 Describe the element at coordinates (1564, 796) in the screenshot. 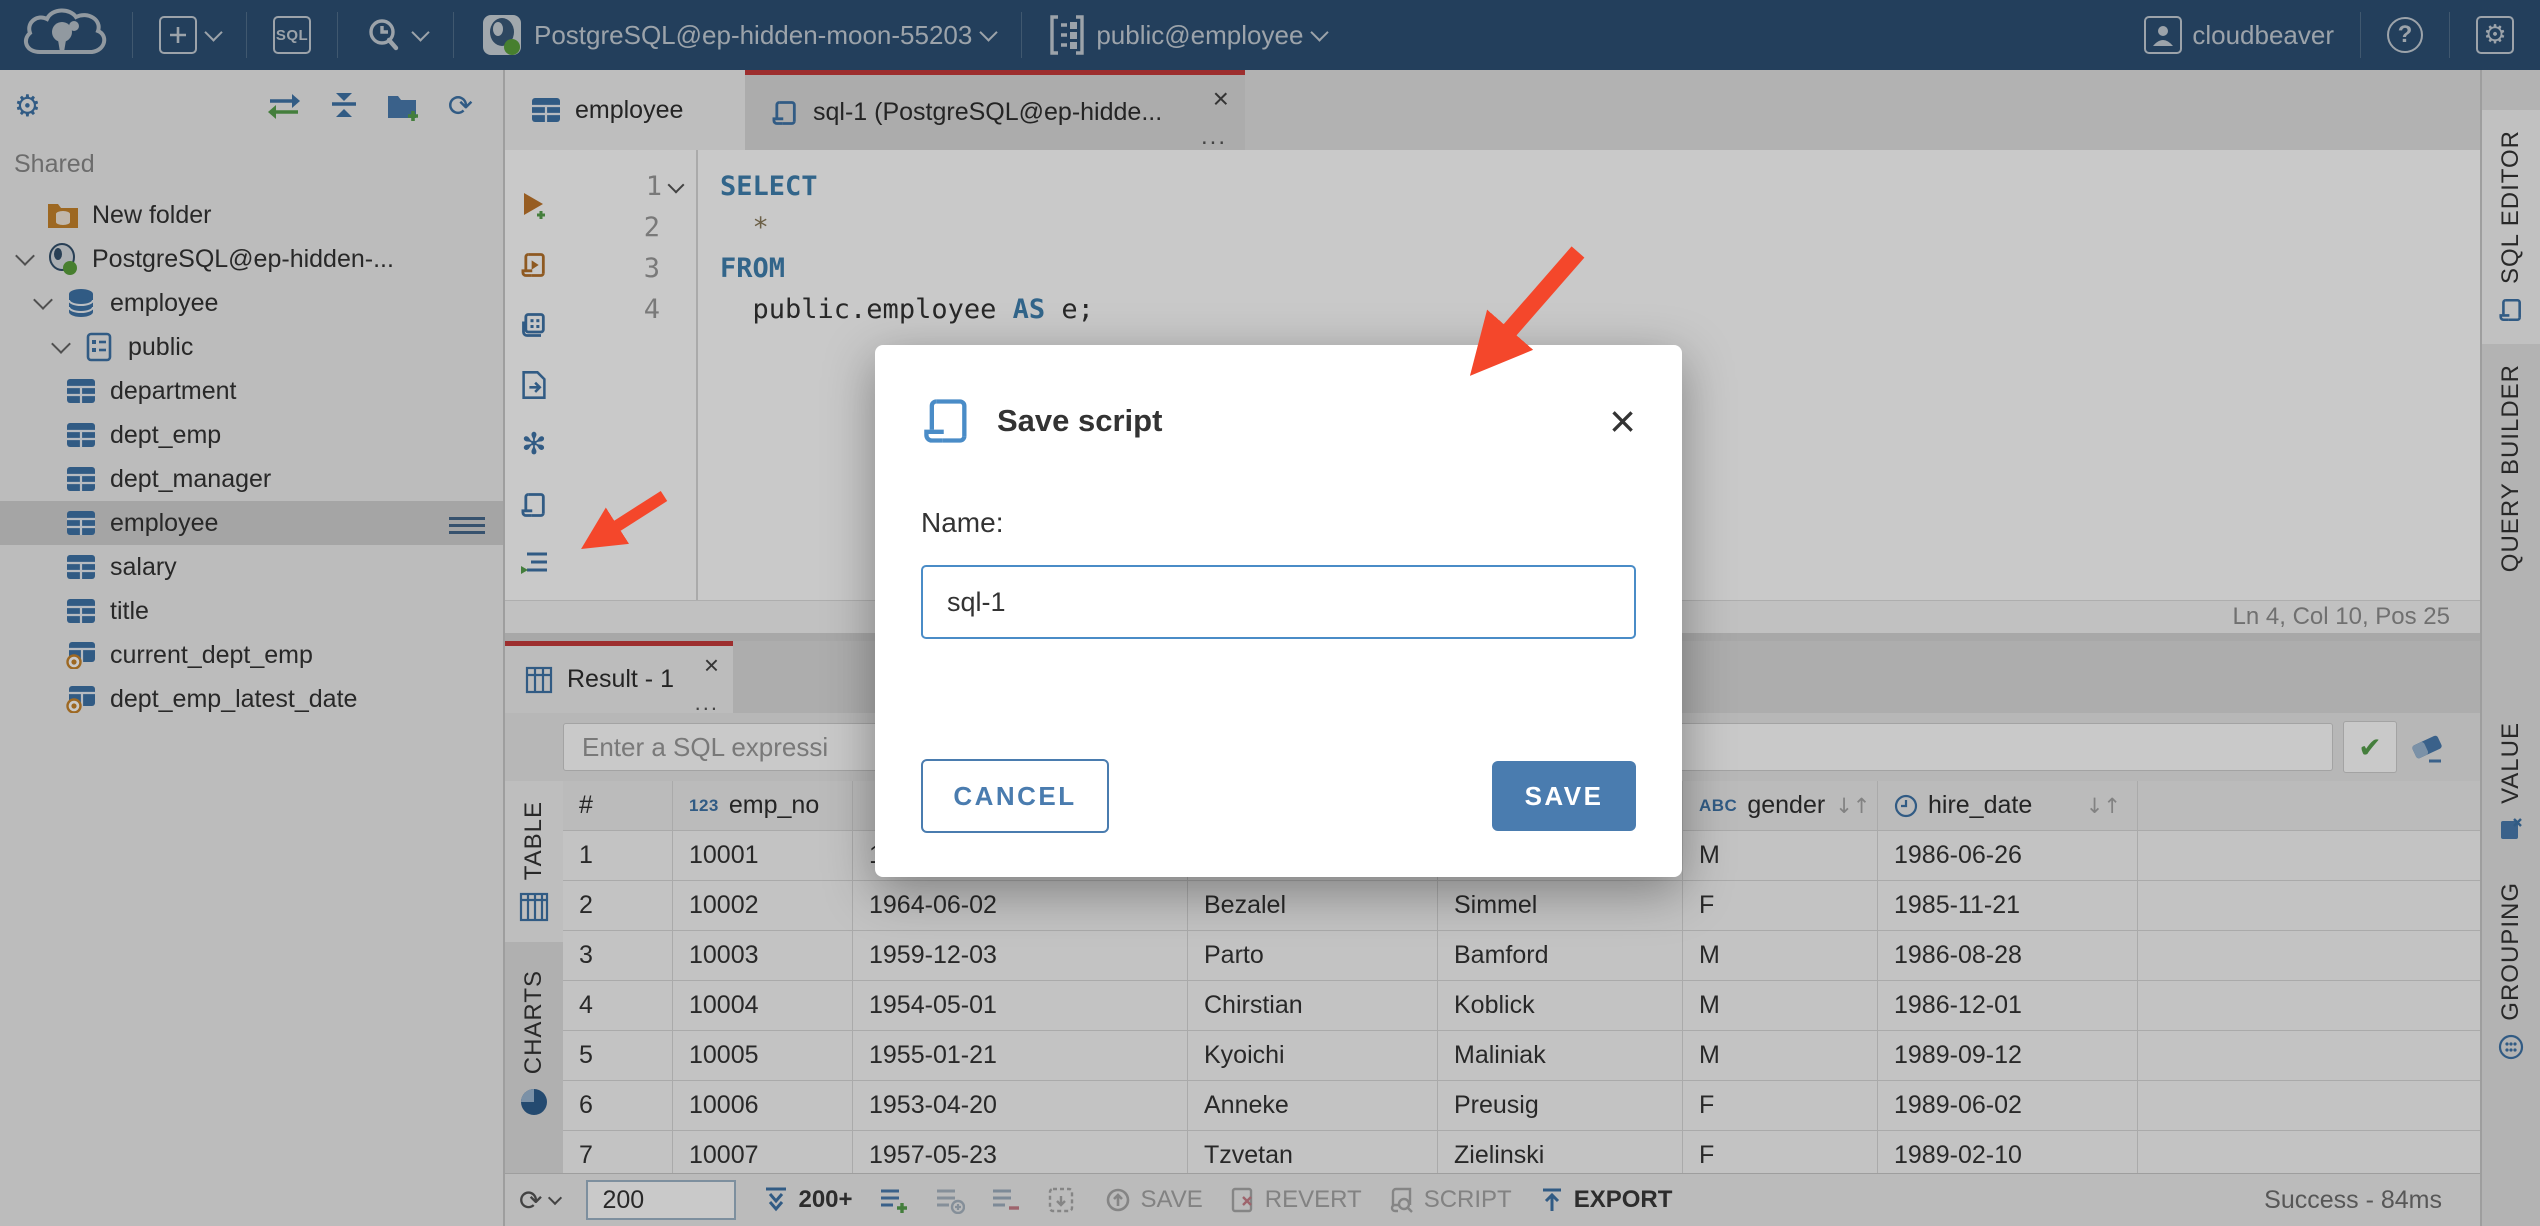

I see `save-button: SAVE` at that location.